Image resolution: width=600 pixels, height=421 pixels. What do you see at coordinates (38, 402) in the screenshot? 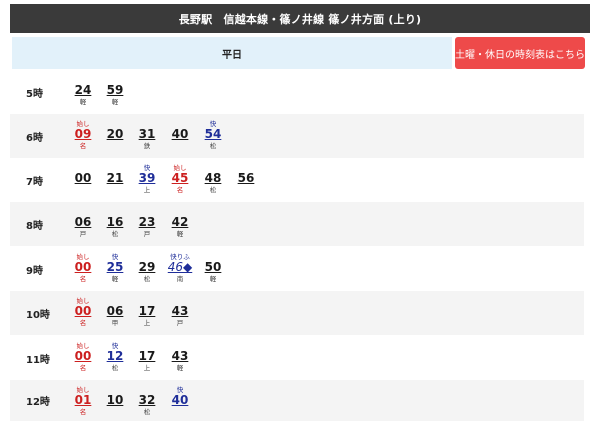
I see `hour-label: 12時` at bounding box center [38, 402].